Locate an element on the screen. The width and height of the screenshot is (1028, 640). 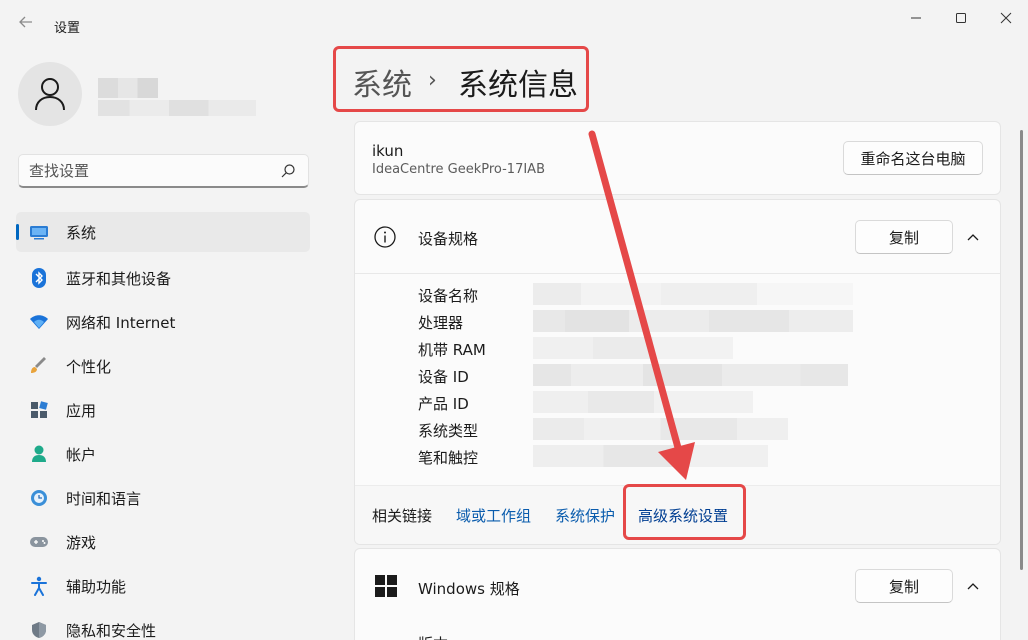
breadcrumb-parent: 系统 is located at coordinates (382, 82).